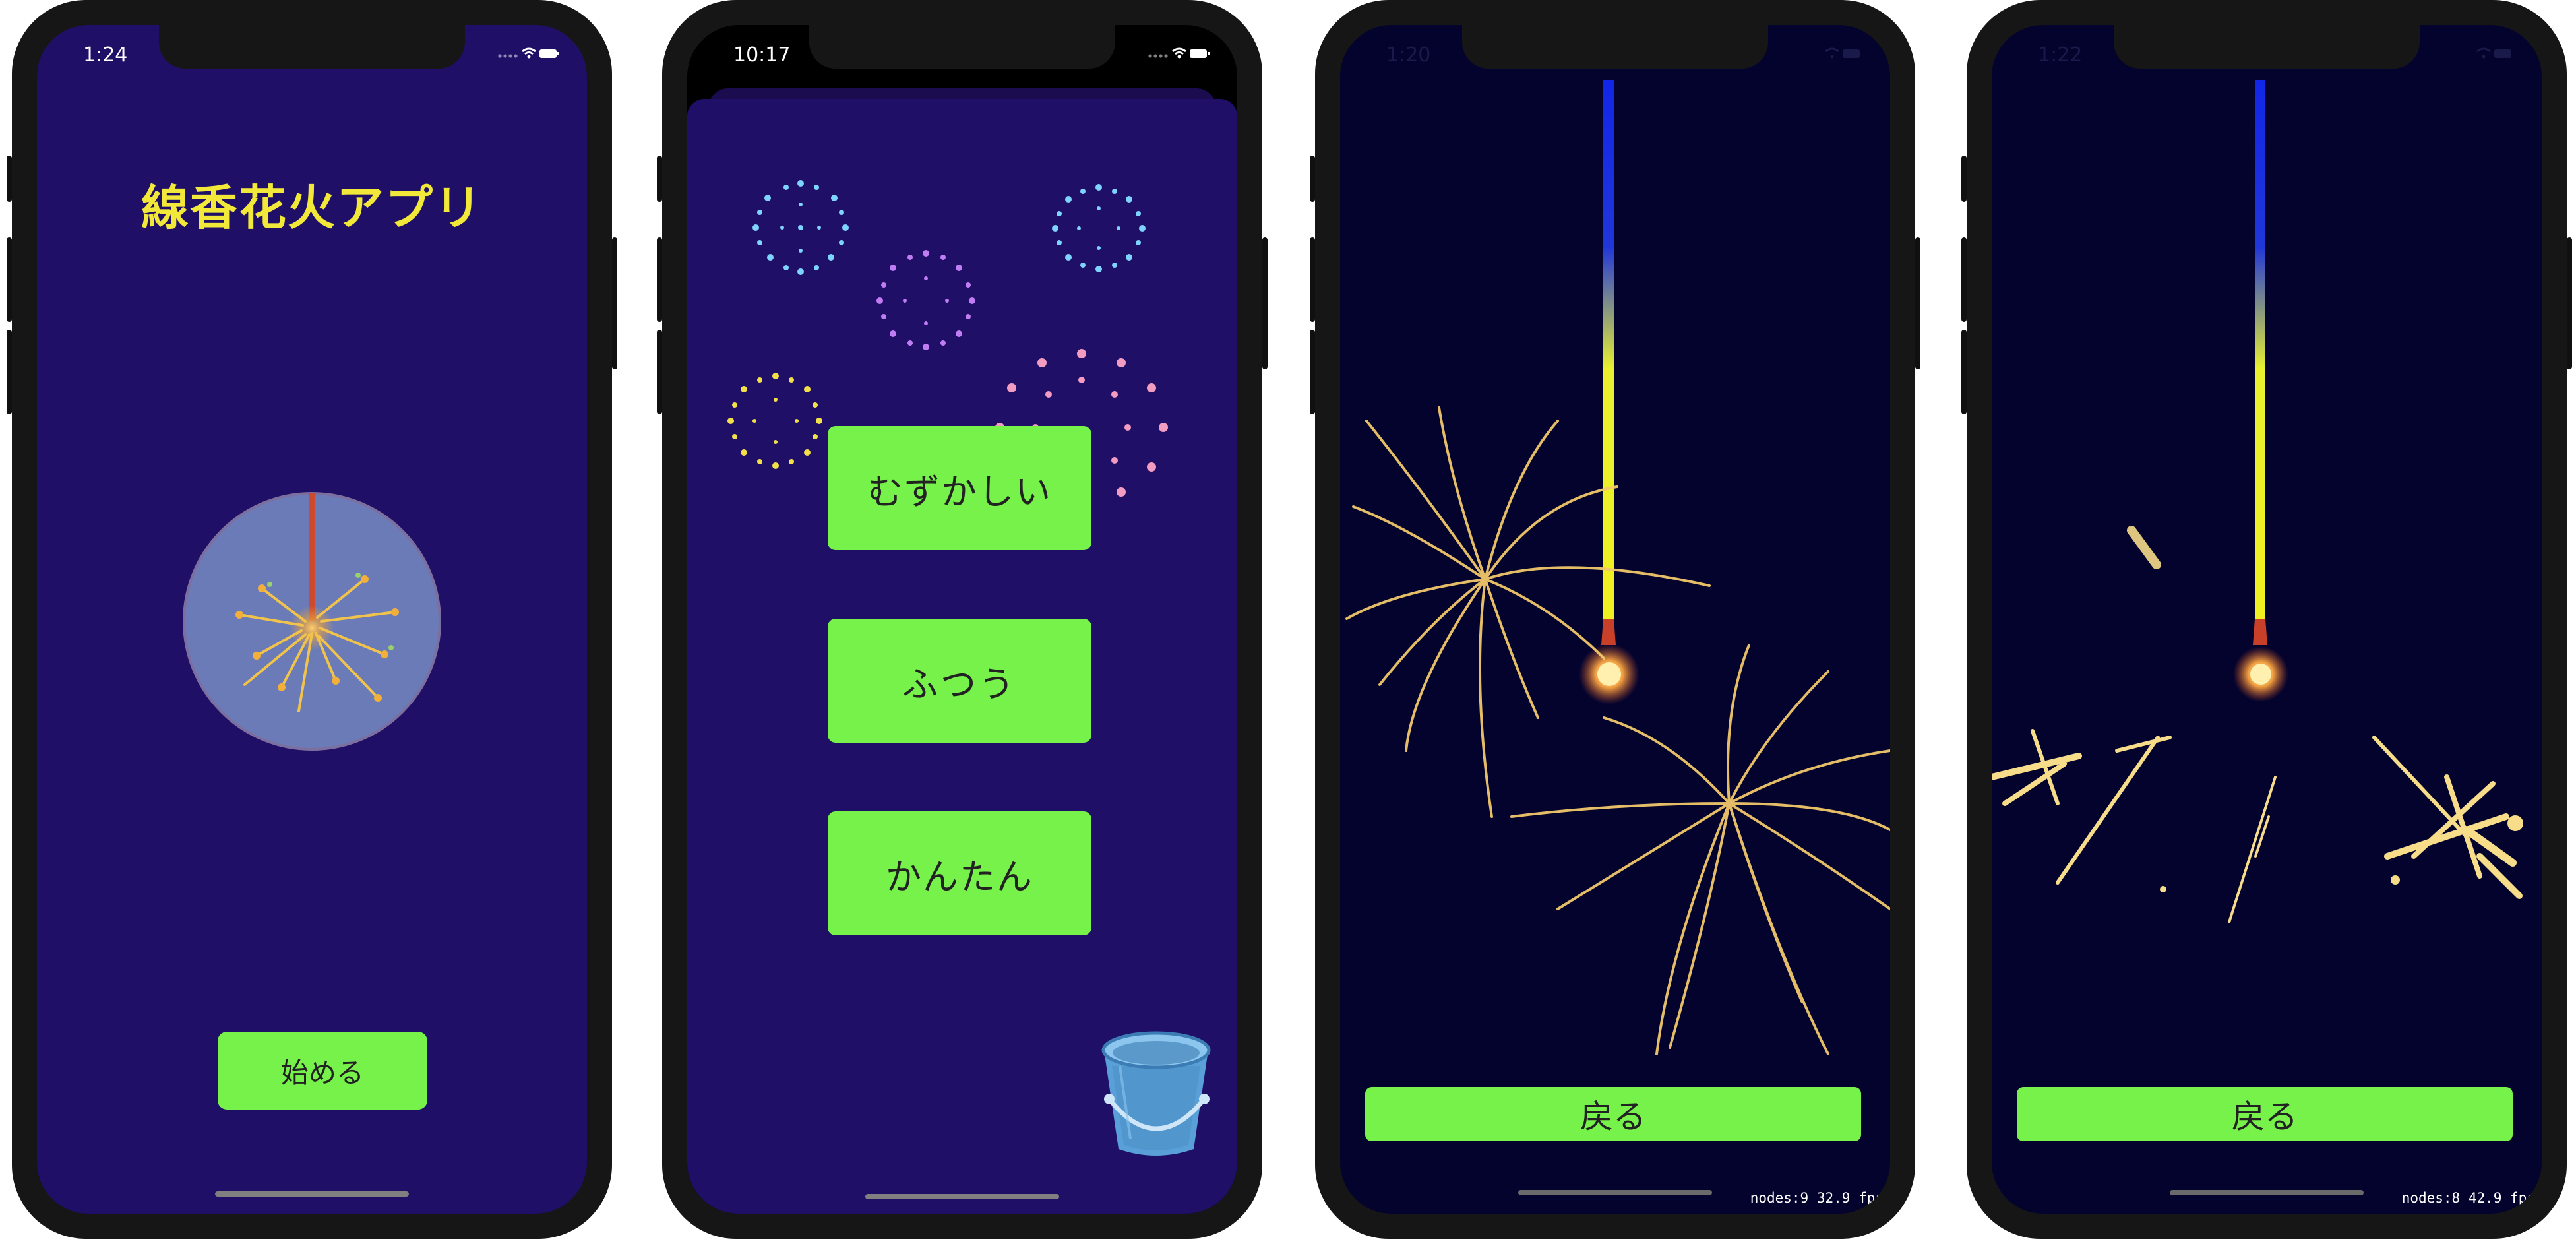 The image size is (2576, 1252). Describe the element at coordinates (959, 488) in the screenshot. I see `difficulty-hard-button: むずかしい` at that location.